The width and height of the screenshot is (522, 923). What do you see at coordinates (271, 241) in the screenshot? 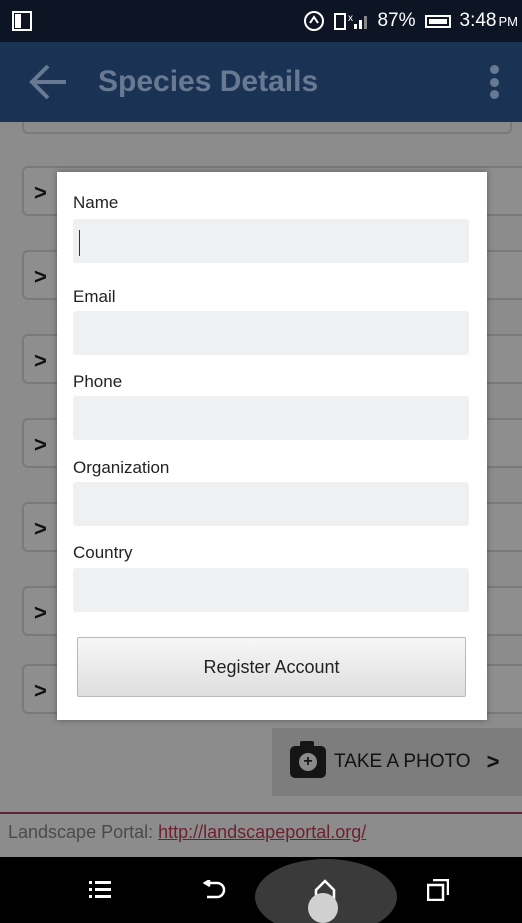
I see `name-field` at bounding box center [271, 241].